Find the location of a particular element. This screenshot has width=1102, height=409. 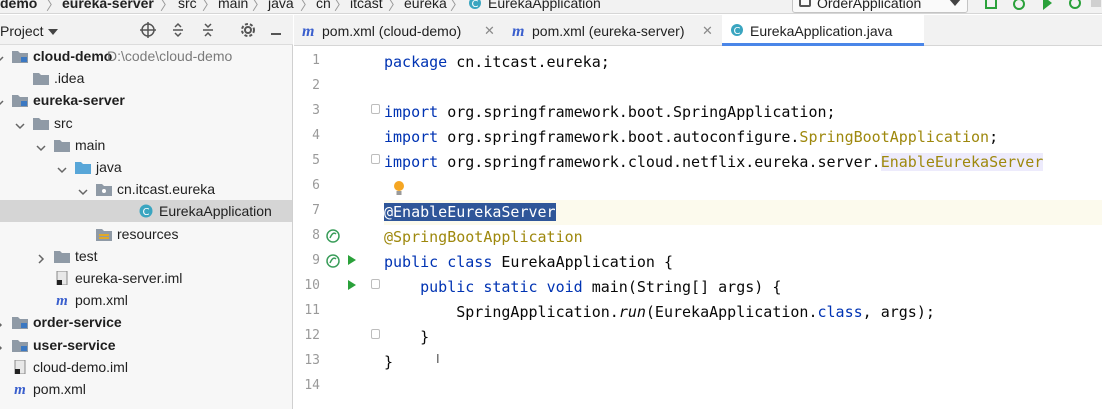

tree-item: main is located at coordinates (146, 145).